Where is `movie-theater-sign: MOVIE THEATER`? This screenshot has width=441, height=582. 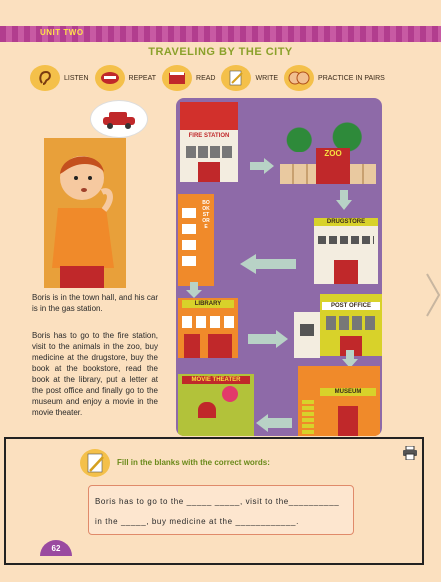
movie-theater-sign: MOVIE THEATER is located at coordinates (216, 380).